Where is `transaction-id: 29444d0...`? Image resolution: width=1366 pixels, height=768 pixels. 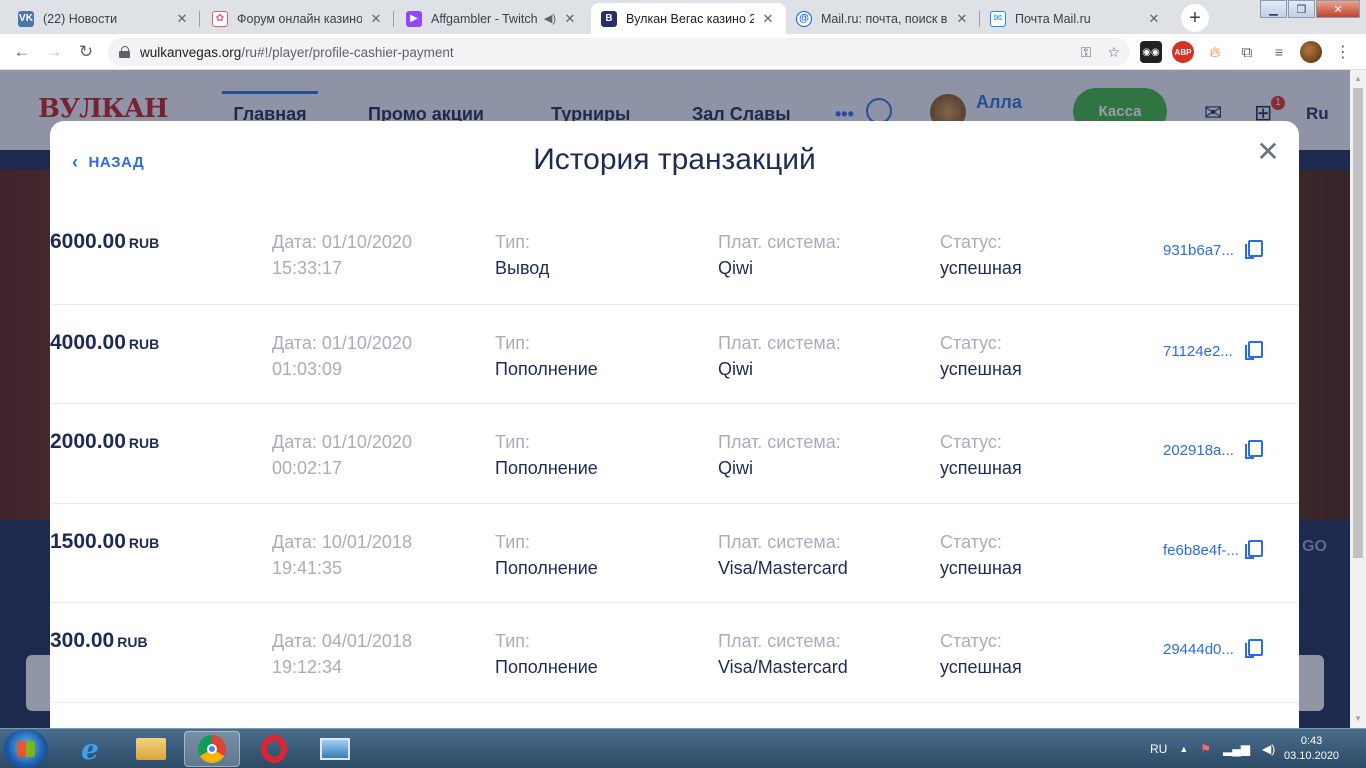 transaction-id: 29444d0... is located at coordinates (1198, 649).